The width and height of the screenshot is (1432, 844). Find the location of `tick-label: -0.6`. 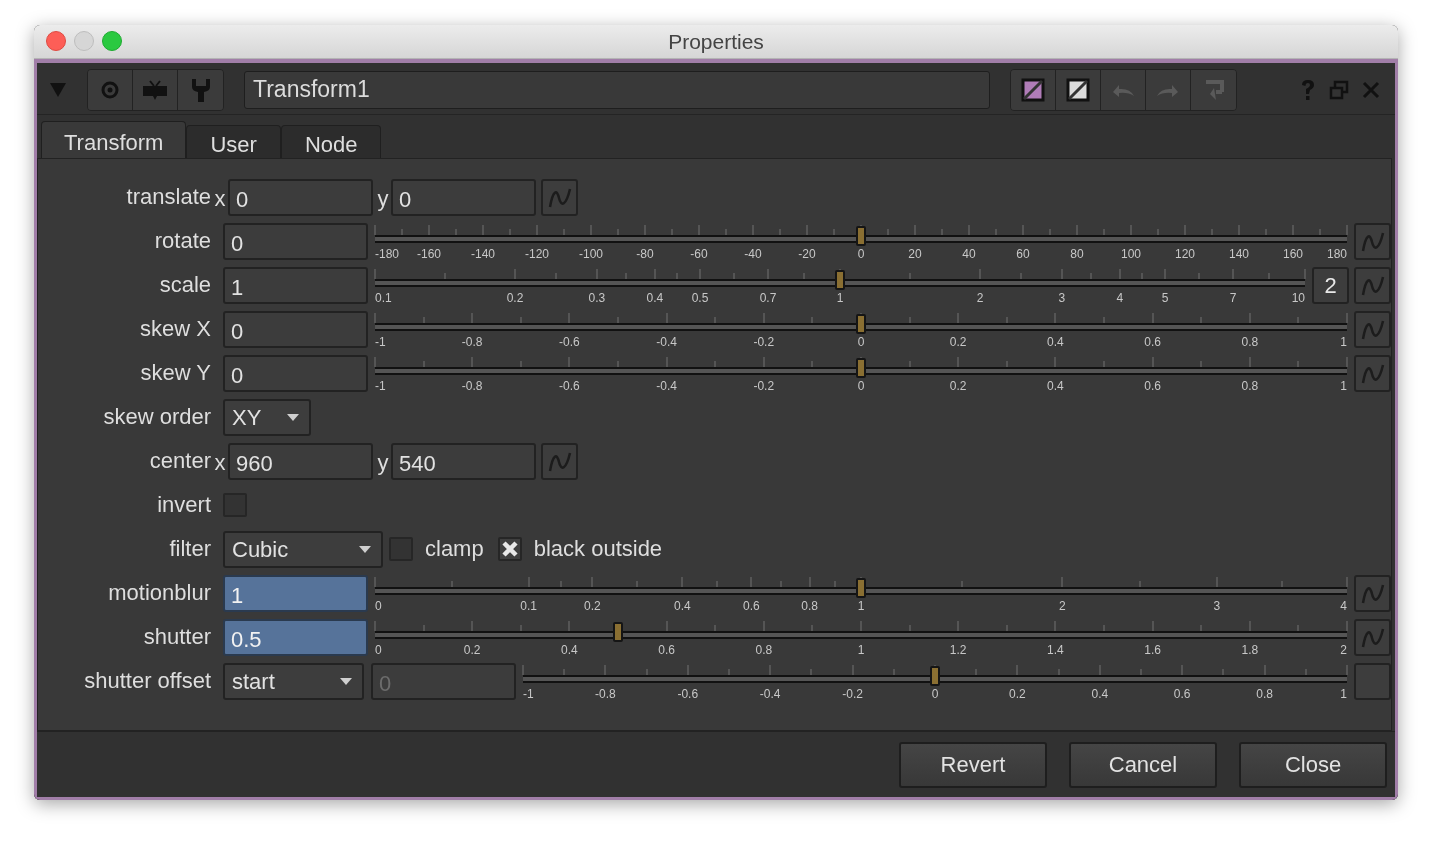

tick-label: -0.6 is located at coordinates (569, 342).